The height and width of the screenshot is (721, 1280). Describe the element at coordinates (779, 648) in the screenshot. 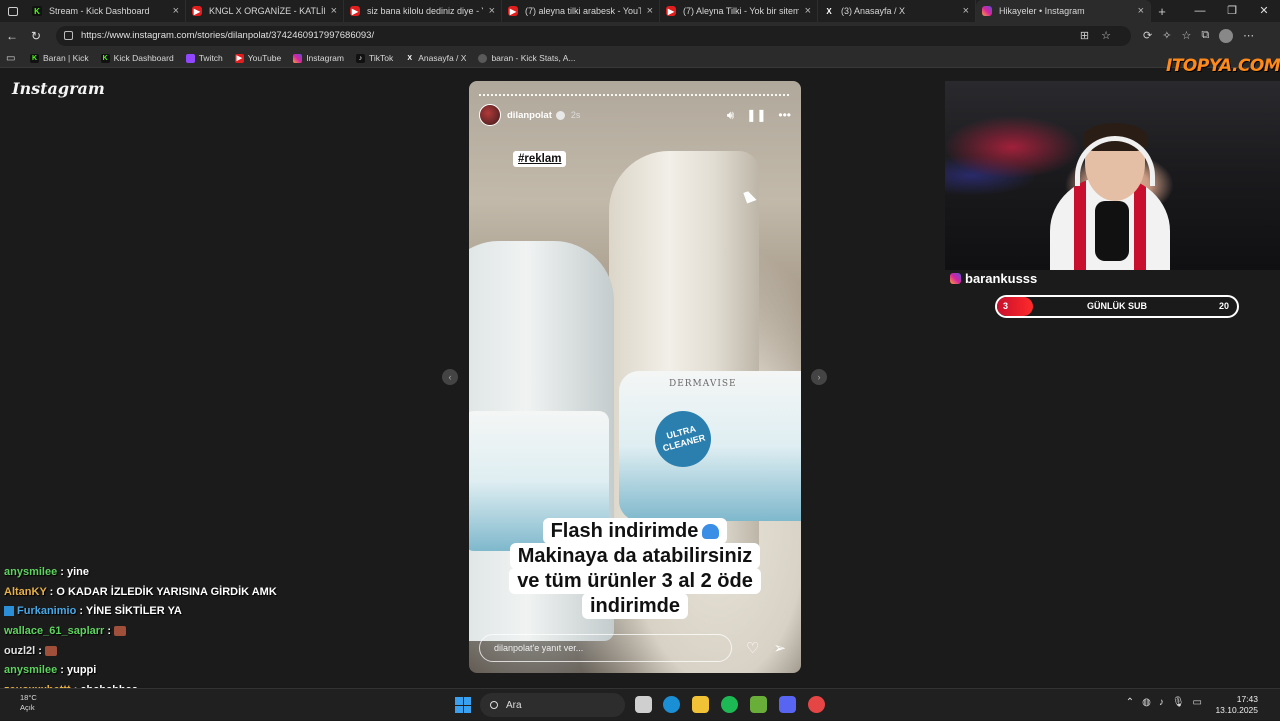

I see `share-send-icon: ➢` at that location.